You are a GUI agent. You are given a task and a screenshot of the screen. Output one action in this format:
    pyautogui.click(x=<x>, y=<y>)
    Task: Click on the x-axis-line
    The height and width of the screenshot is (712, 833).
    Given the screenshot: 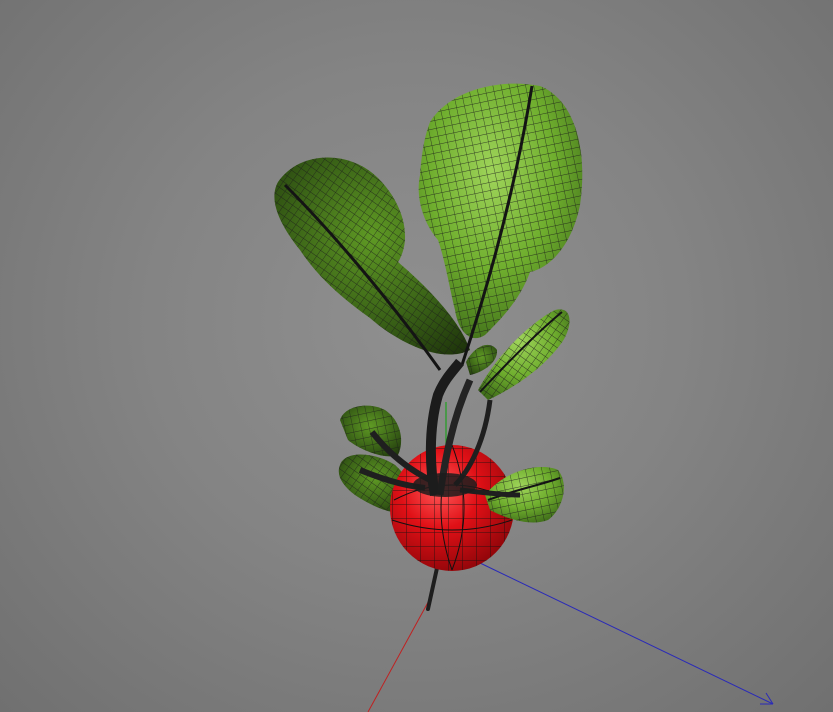 What is the action you would take?
    pyautogui.click(x=400, y=653)
    